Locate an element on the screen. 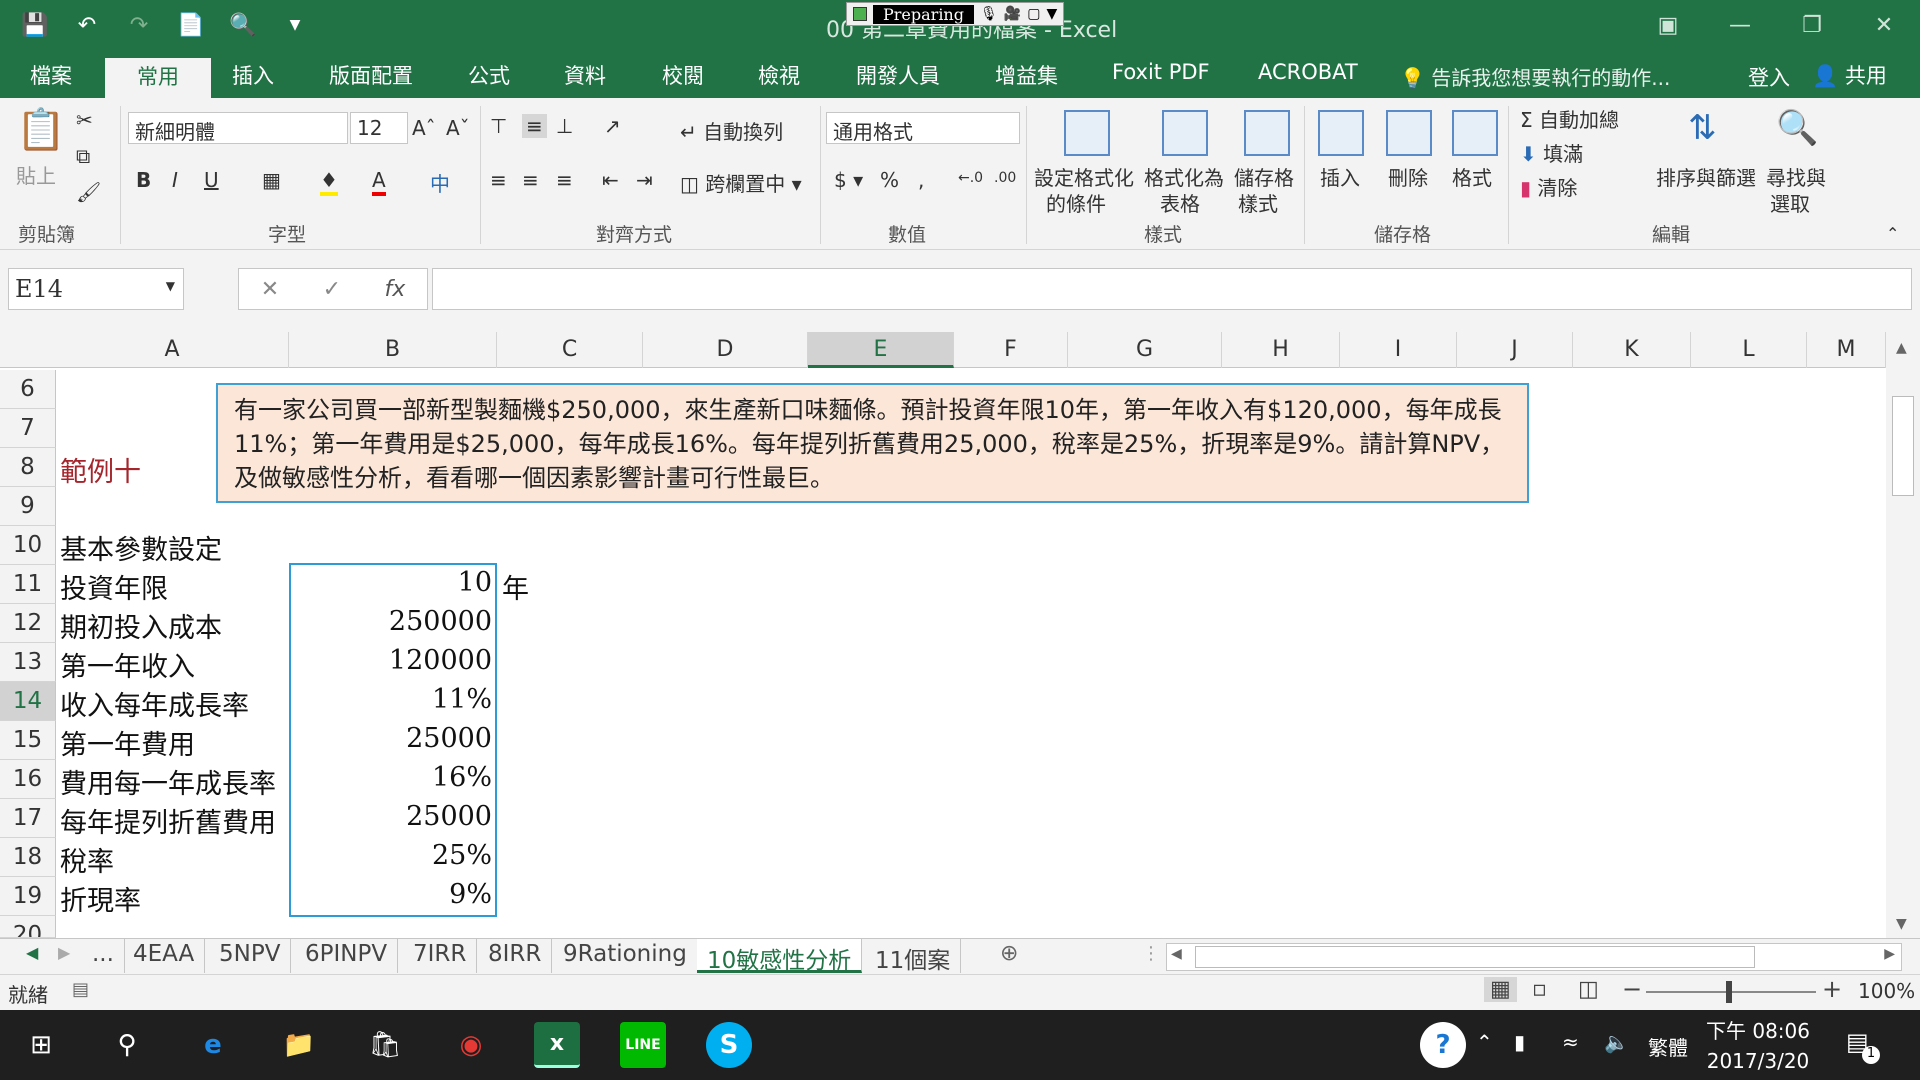 The width and height of the screenshot is (1920, 1080). add-sheet-icon: ⊕ is located at coordinates (1009, 953).